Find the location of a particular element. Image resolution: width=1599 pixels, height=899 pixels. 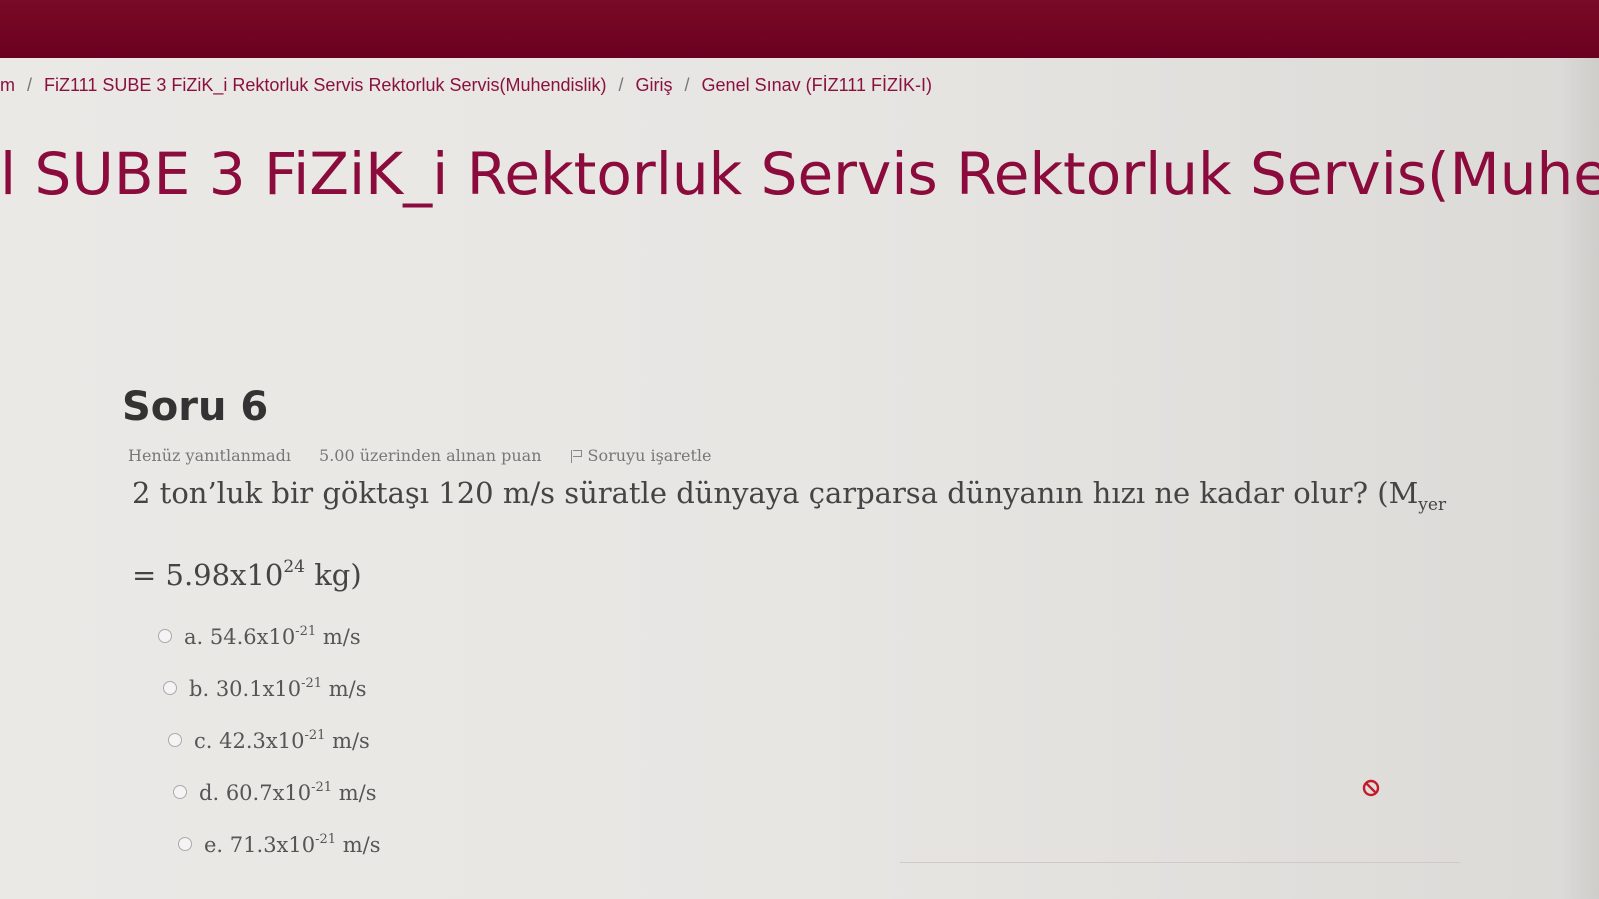

answer-value: 42.3x10 is located at coordinates (262, 740).